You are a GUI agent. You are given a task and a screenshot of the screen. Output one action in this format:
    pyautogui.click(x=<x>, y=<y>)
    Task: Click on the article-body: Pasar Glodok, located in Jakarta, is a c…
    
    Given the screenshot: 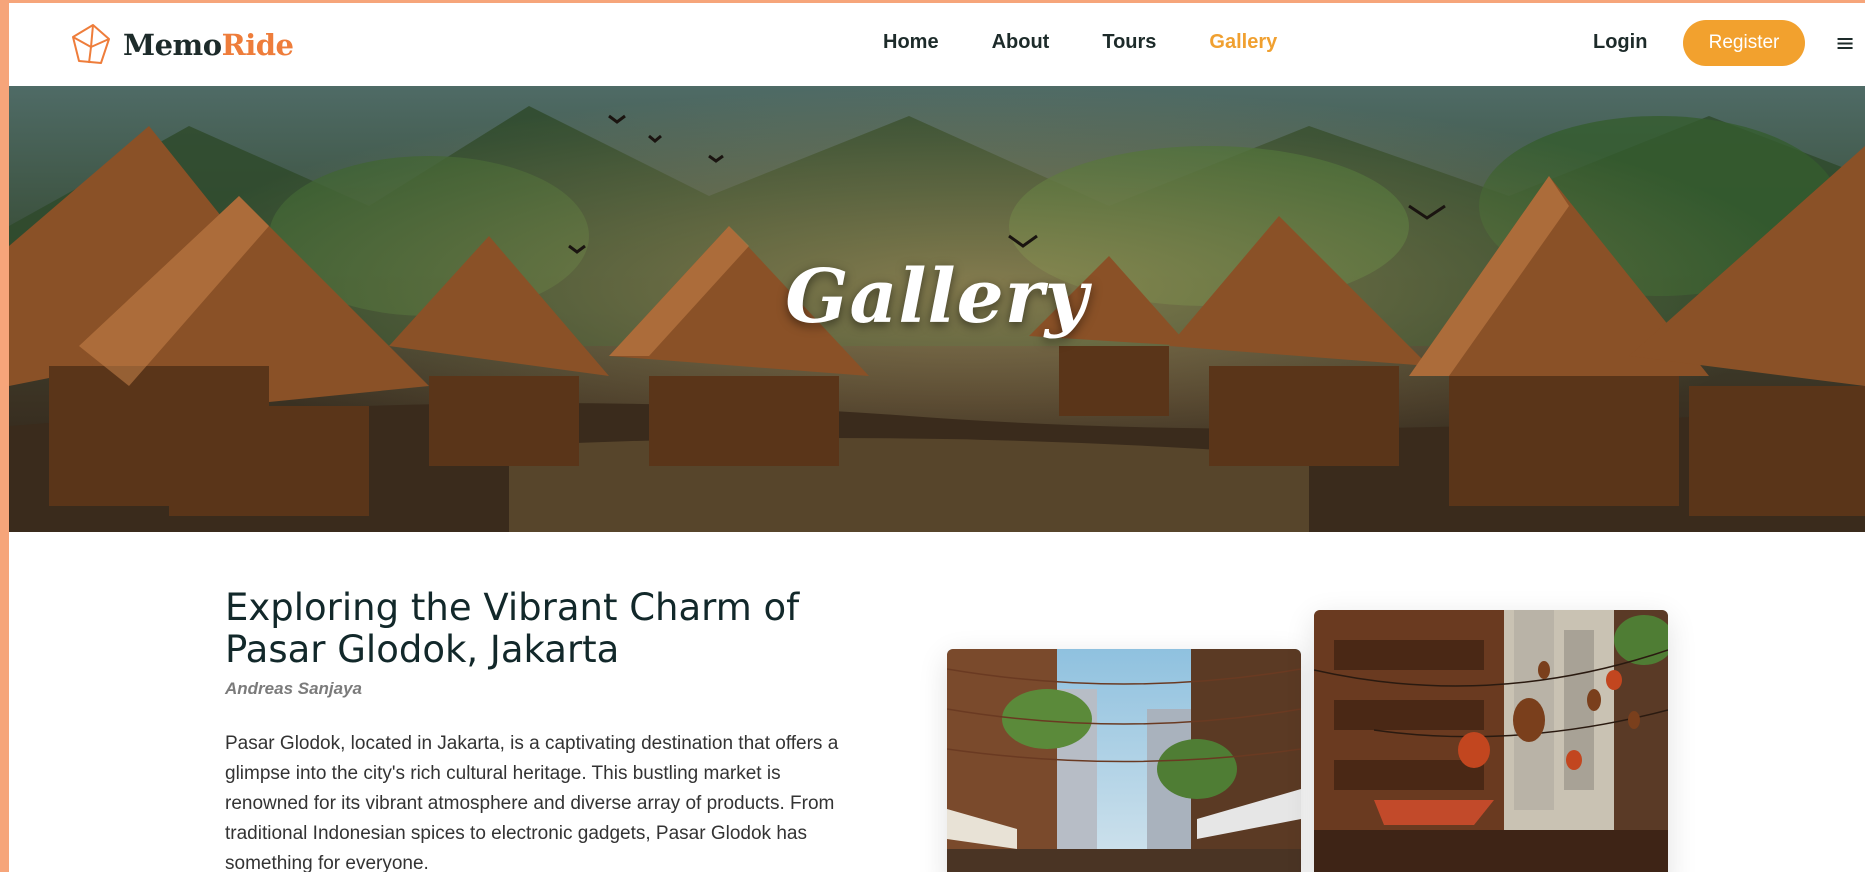 What is the action you would take?
    pyautogui.click(x=532, y=802)
    